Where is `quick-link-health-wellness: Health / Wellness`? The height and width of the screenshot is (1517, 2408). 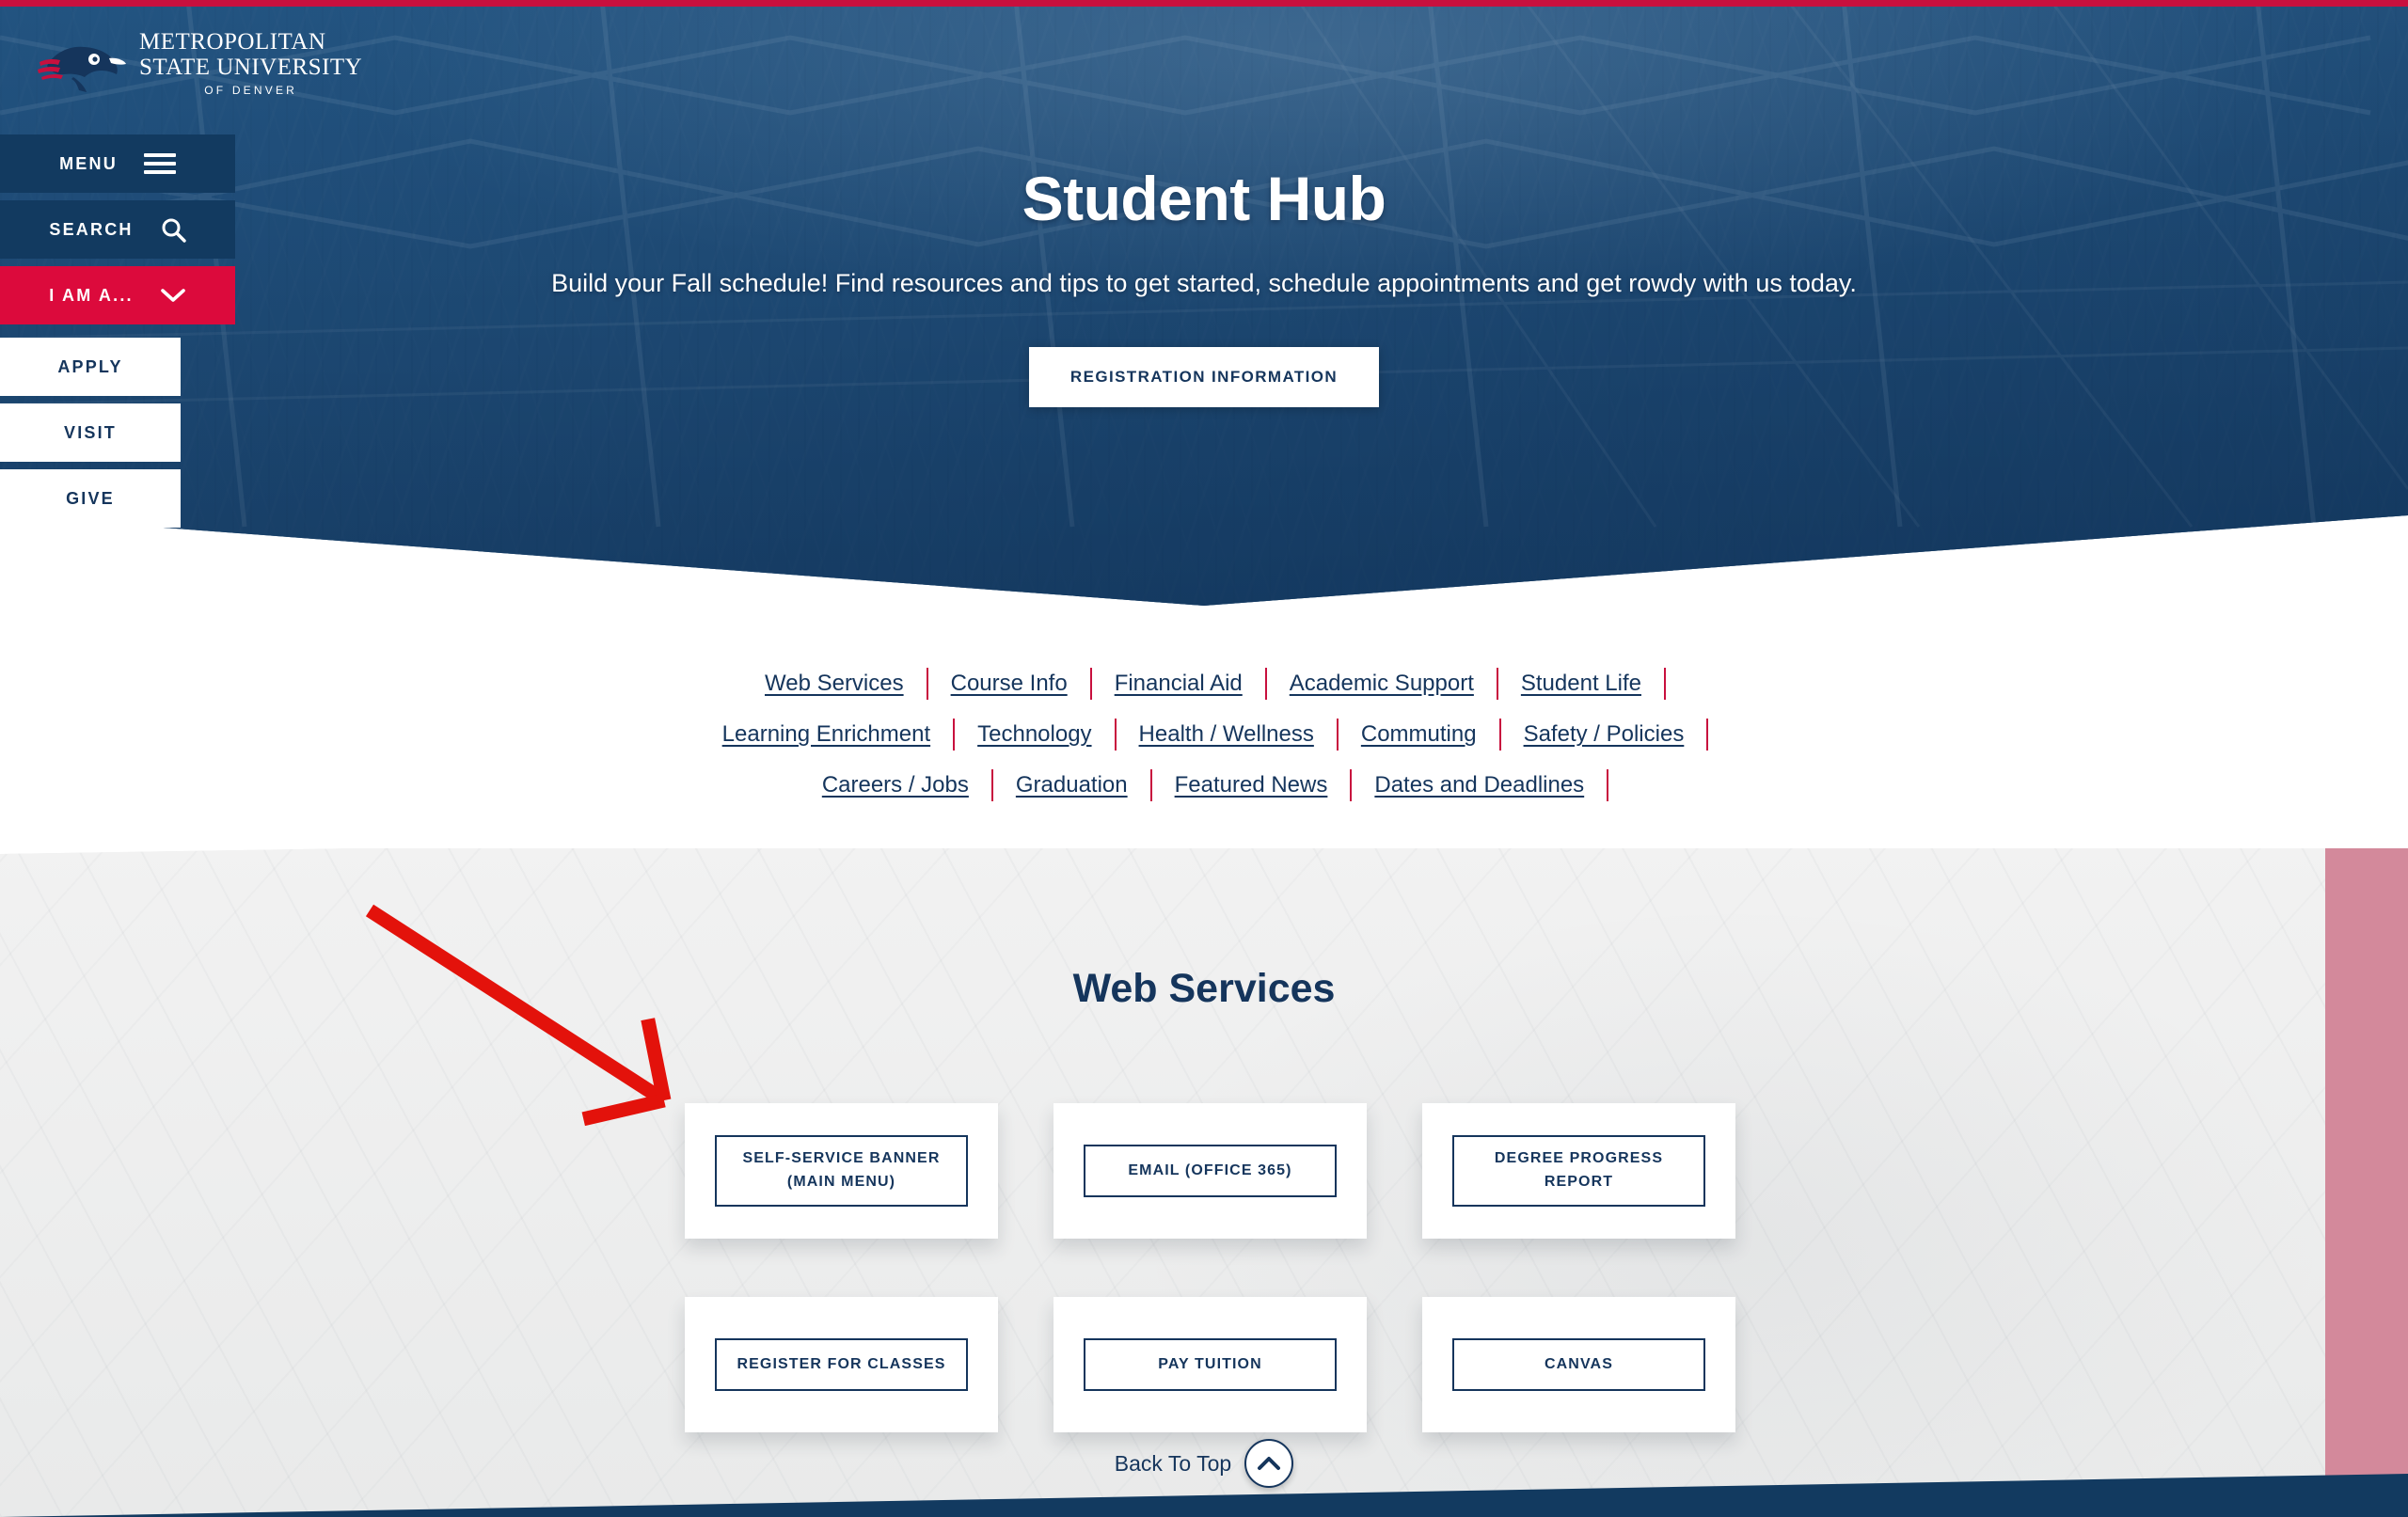 quick-link-health-wellness: Health / Wellness is located at coordinates (1227, 734).